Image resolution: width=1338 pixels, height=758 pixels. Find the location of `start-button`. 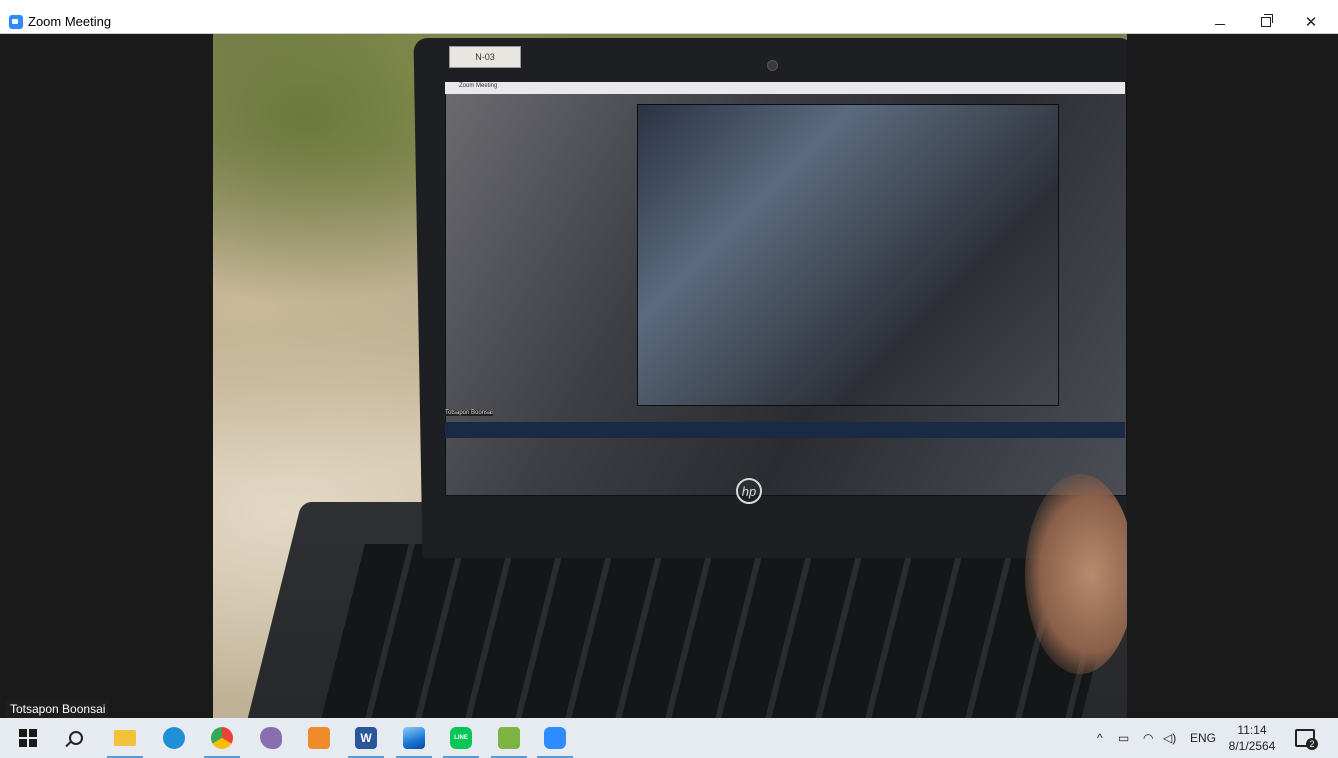

start-button is located at coordinates (28, 738).